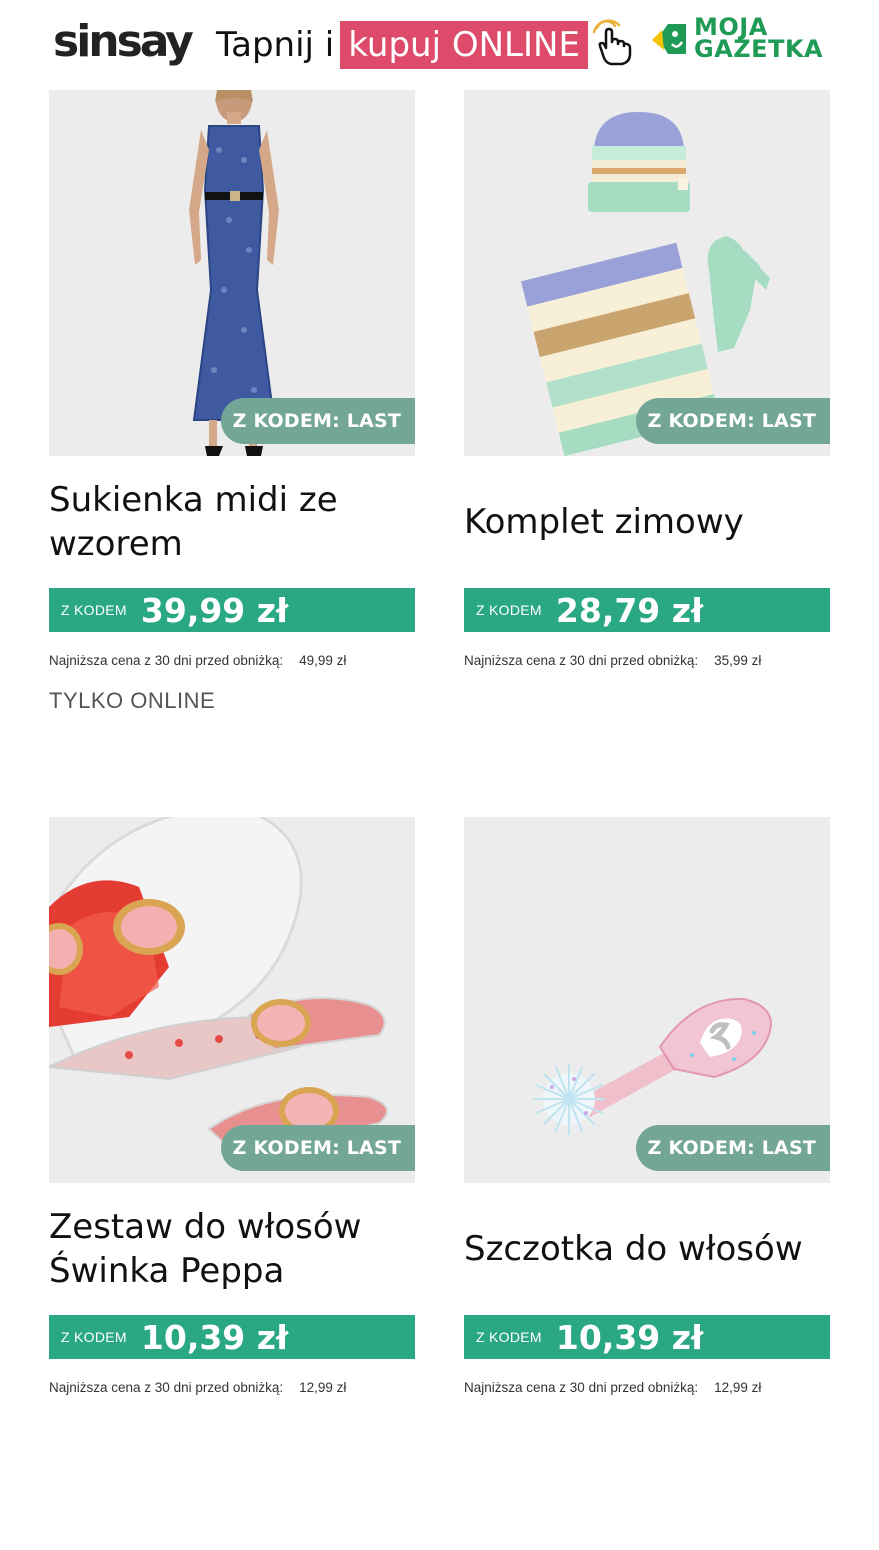  I want to click on product-title-line2: Świnka Peppa, so click(167, 1271).